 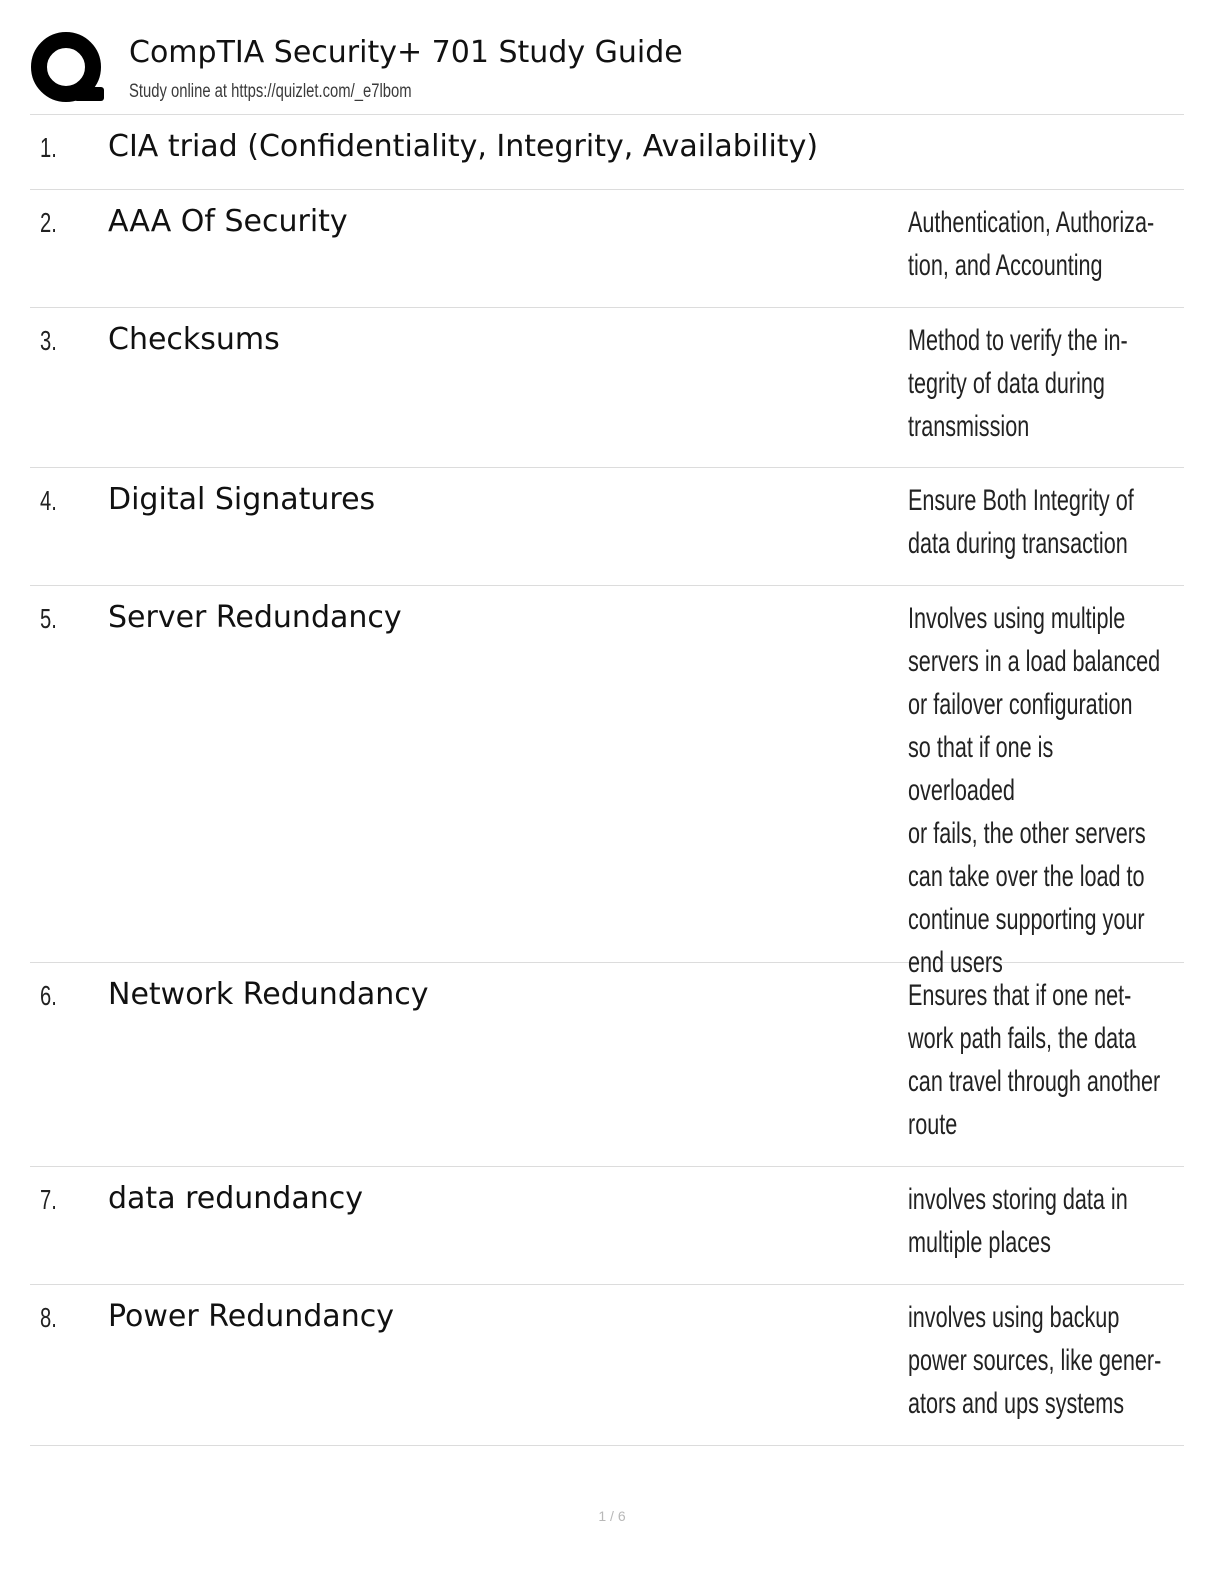 I want to click on entry-term: Checksums, so click(x=194, y=339).